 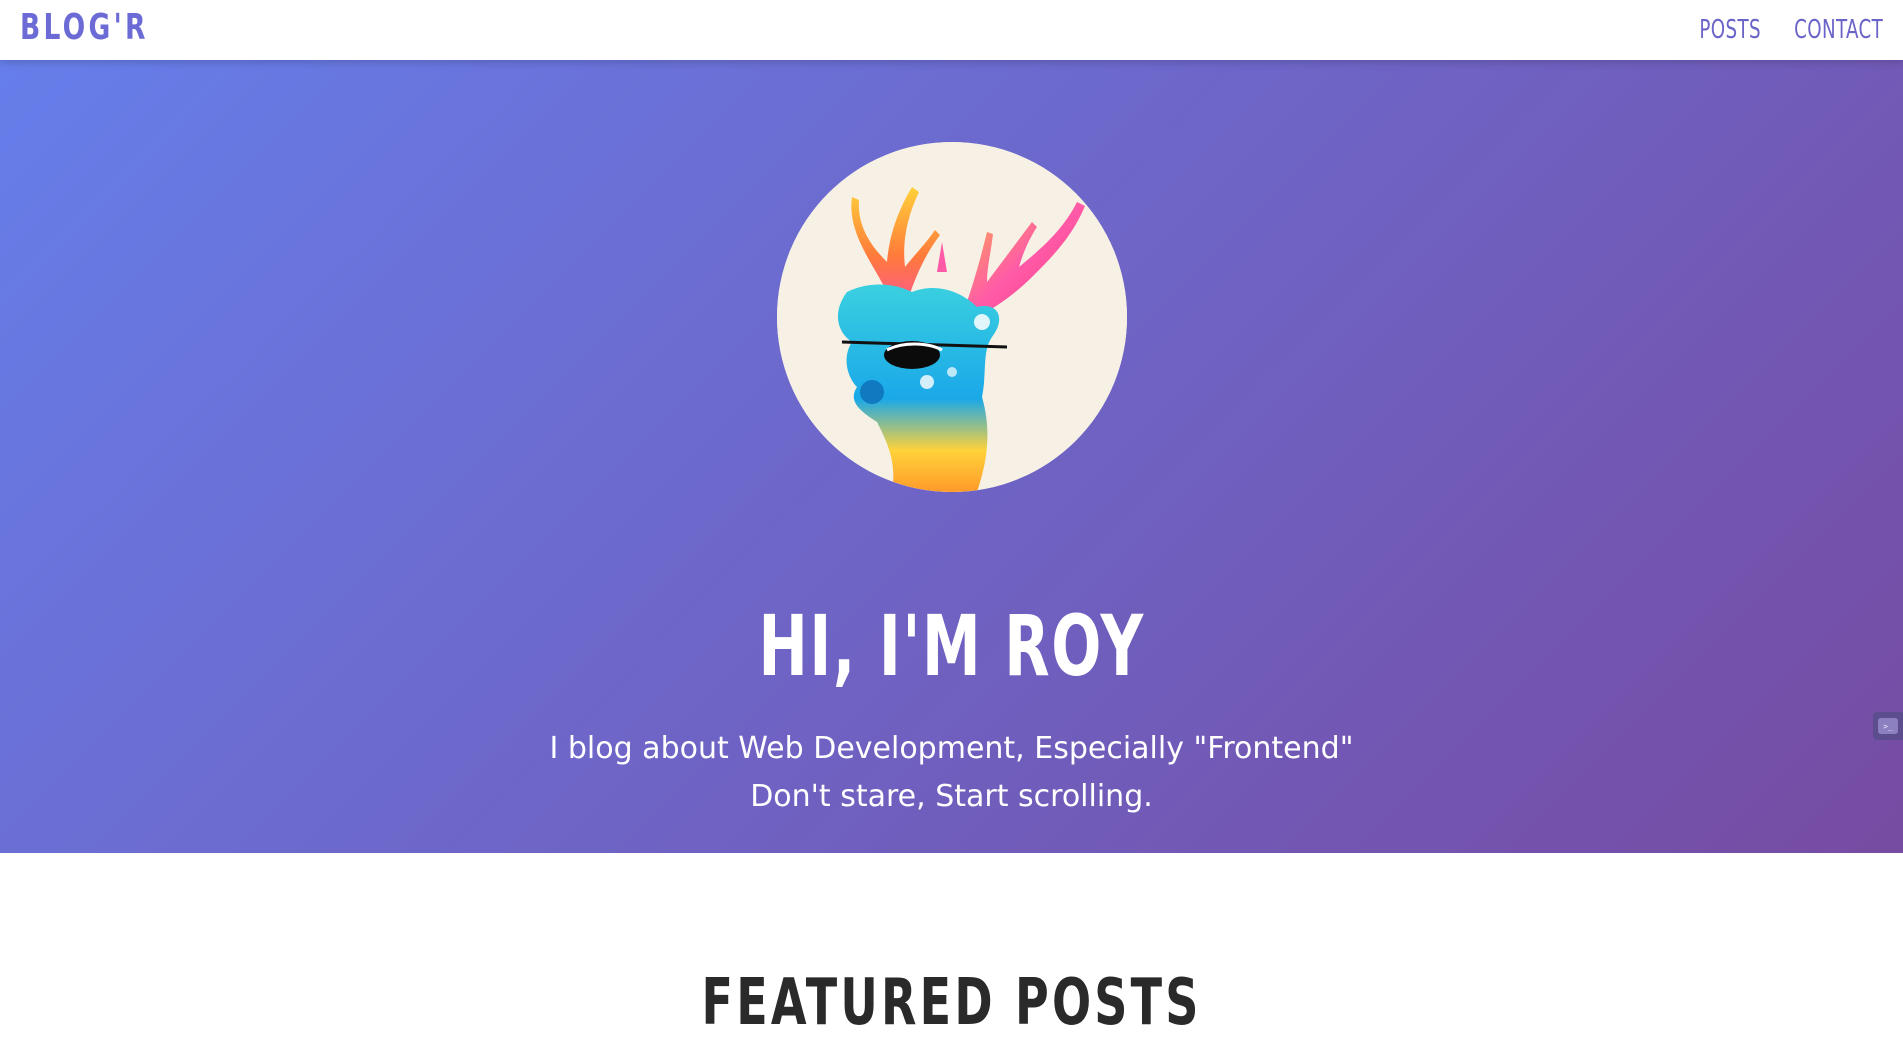 What do you see at coordinates (952, 317) in the screenshot?
I see `deer-avatar-icon` at bounding box center [952, 317].